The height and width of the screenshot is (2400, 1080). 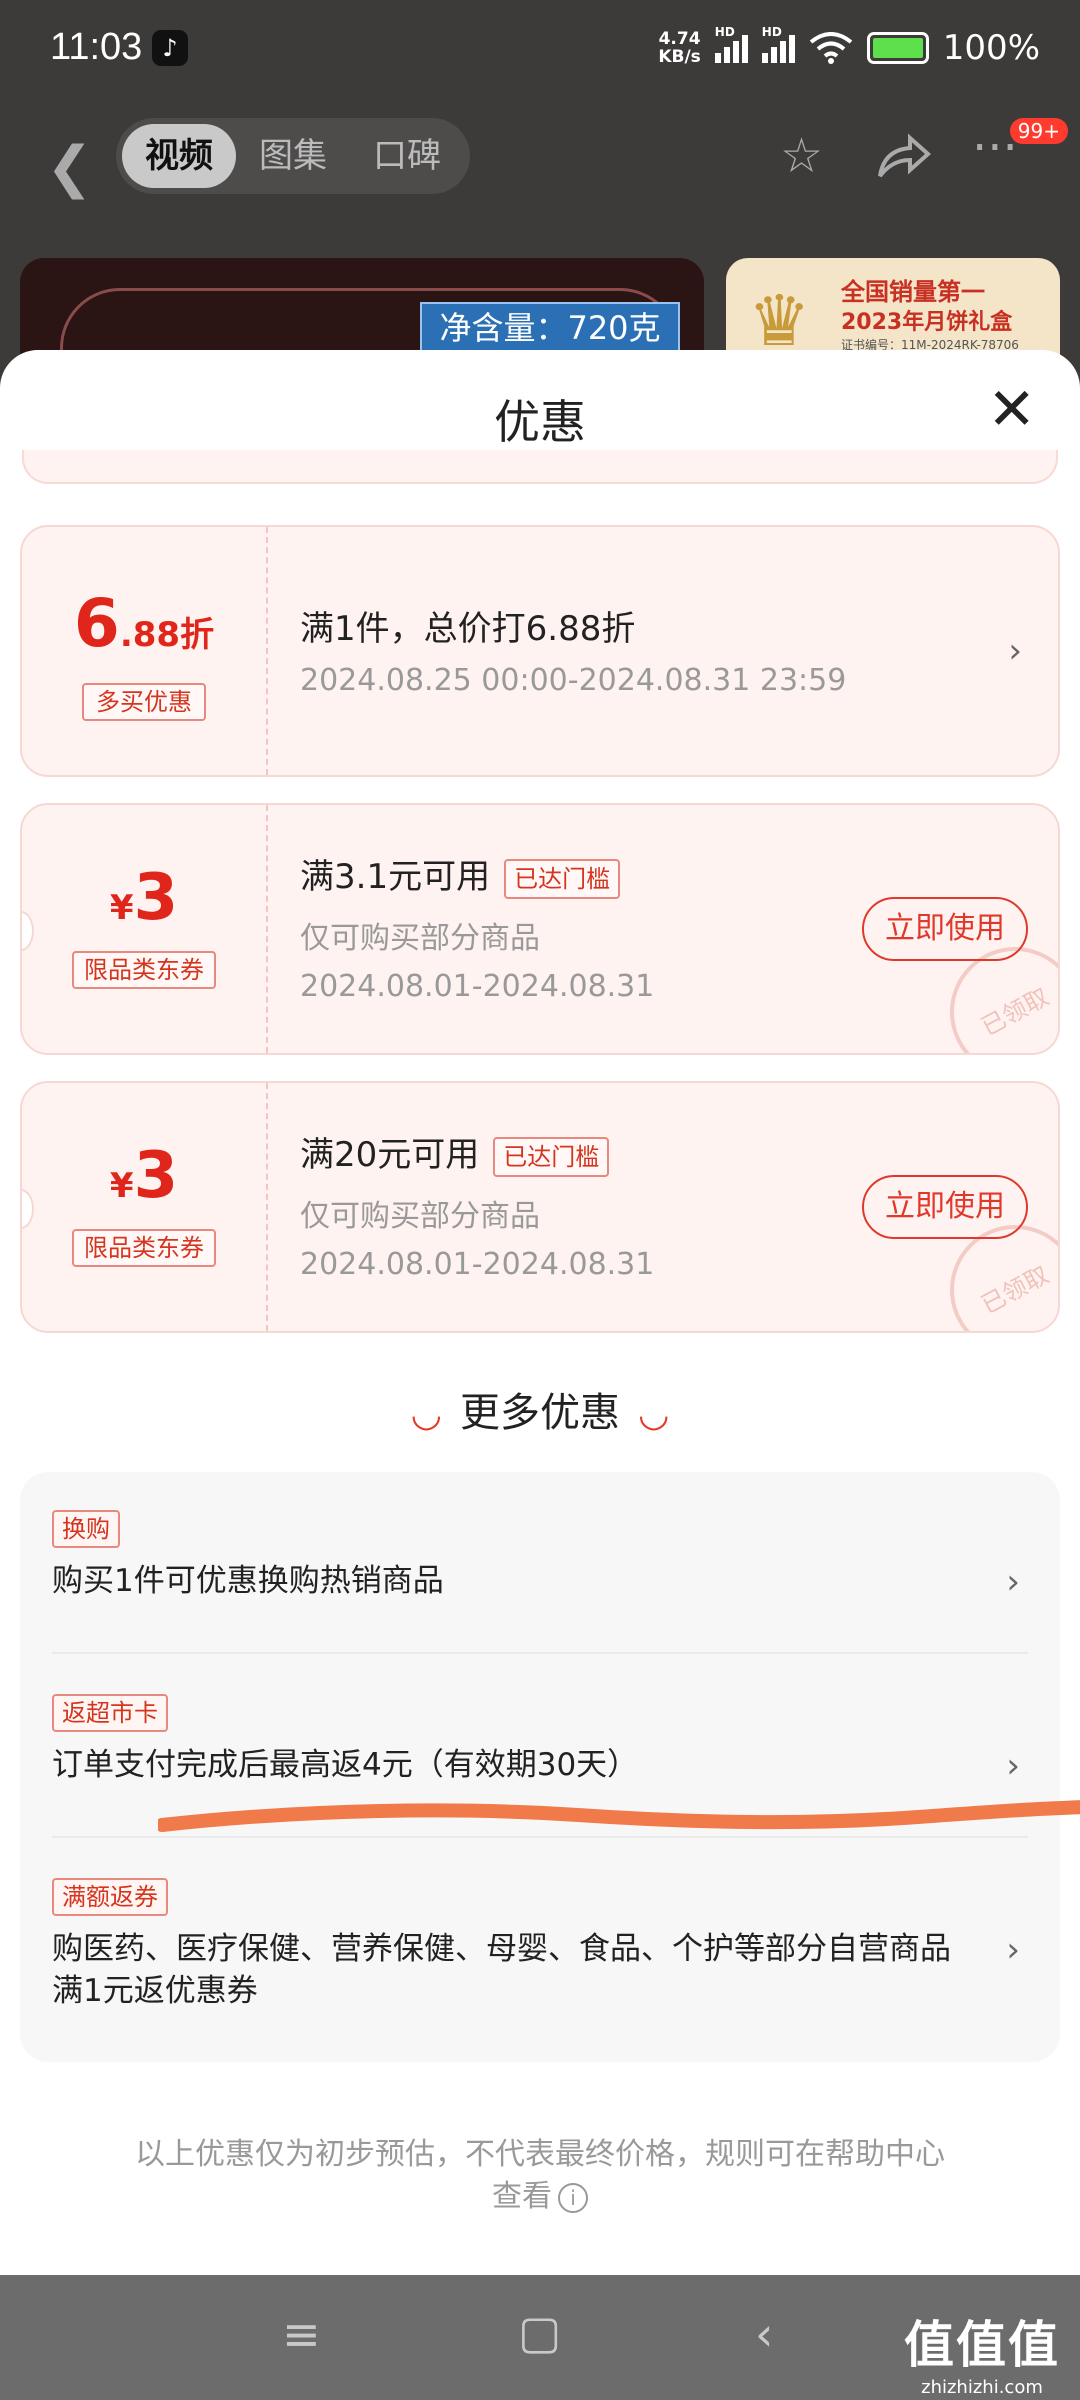 I want to click on coupon-title-row: 满3.1元可用 已达门槛, so click(x=460, y=874).